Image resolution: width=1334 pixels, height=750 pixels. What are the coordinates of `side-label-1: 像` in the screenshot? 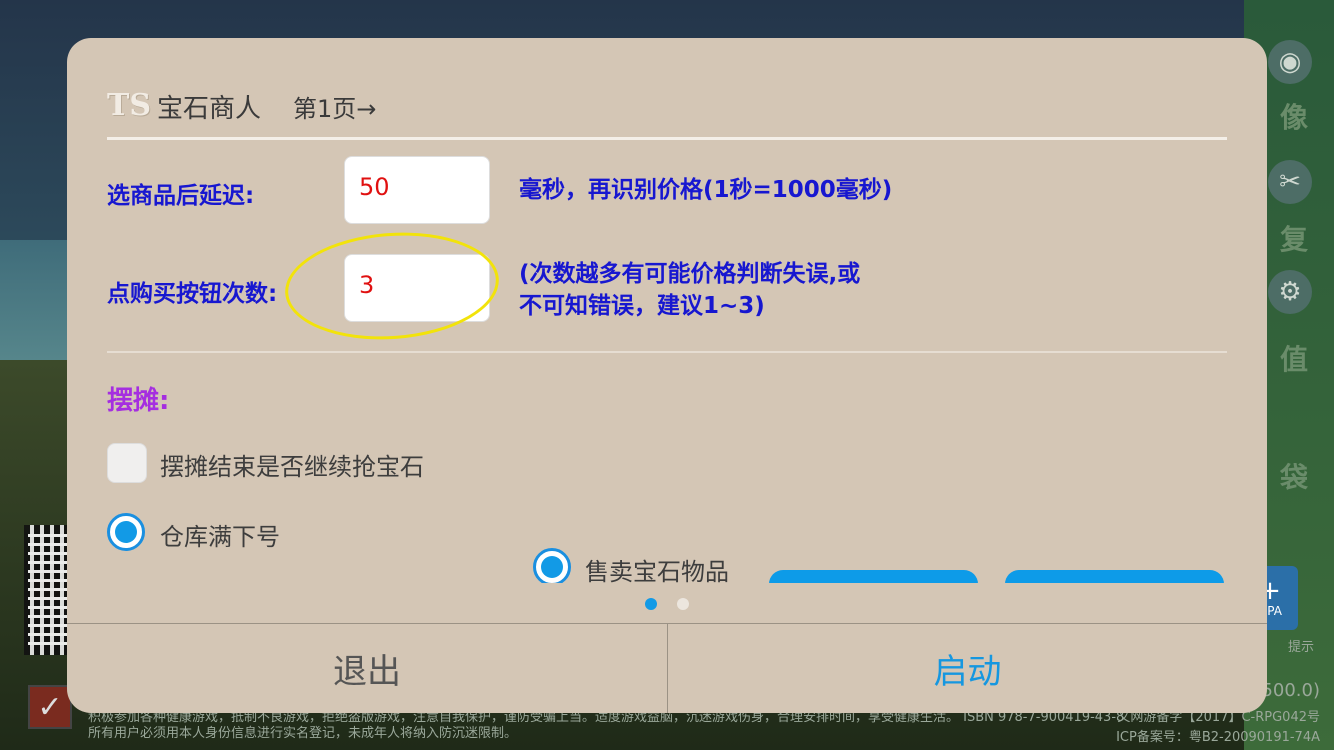 It's located at (1294, 116).